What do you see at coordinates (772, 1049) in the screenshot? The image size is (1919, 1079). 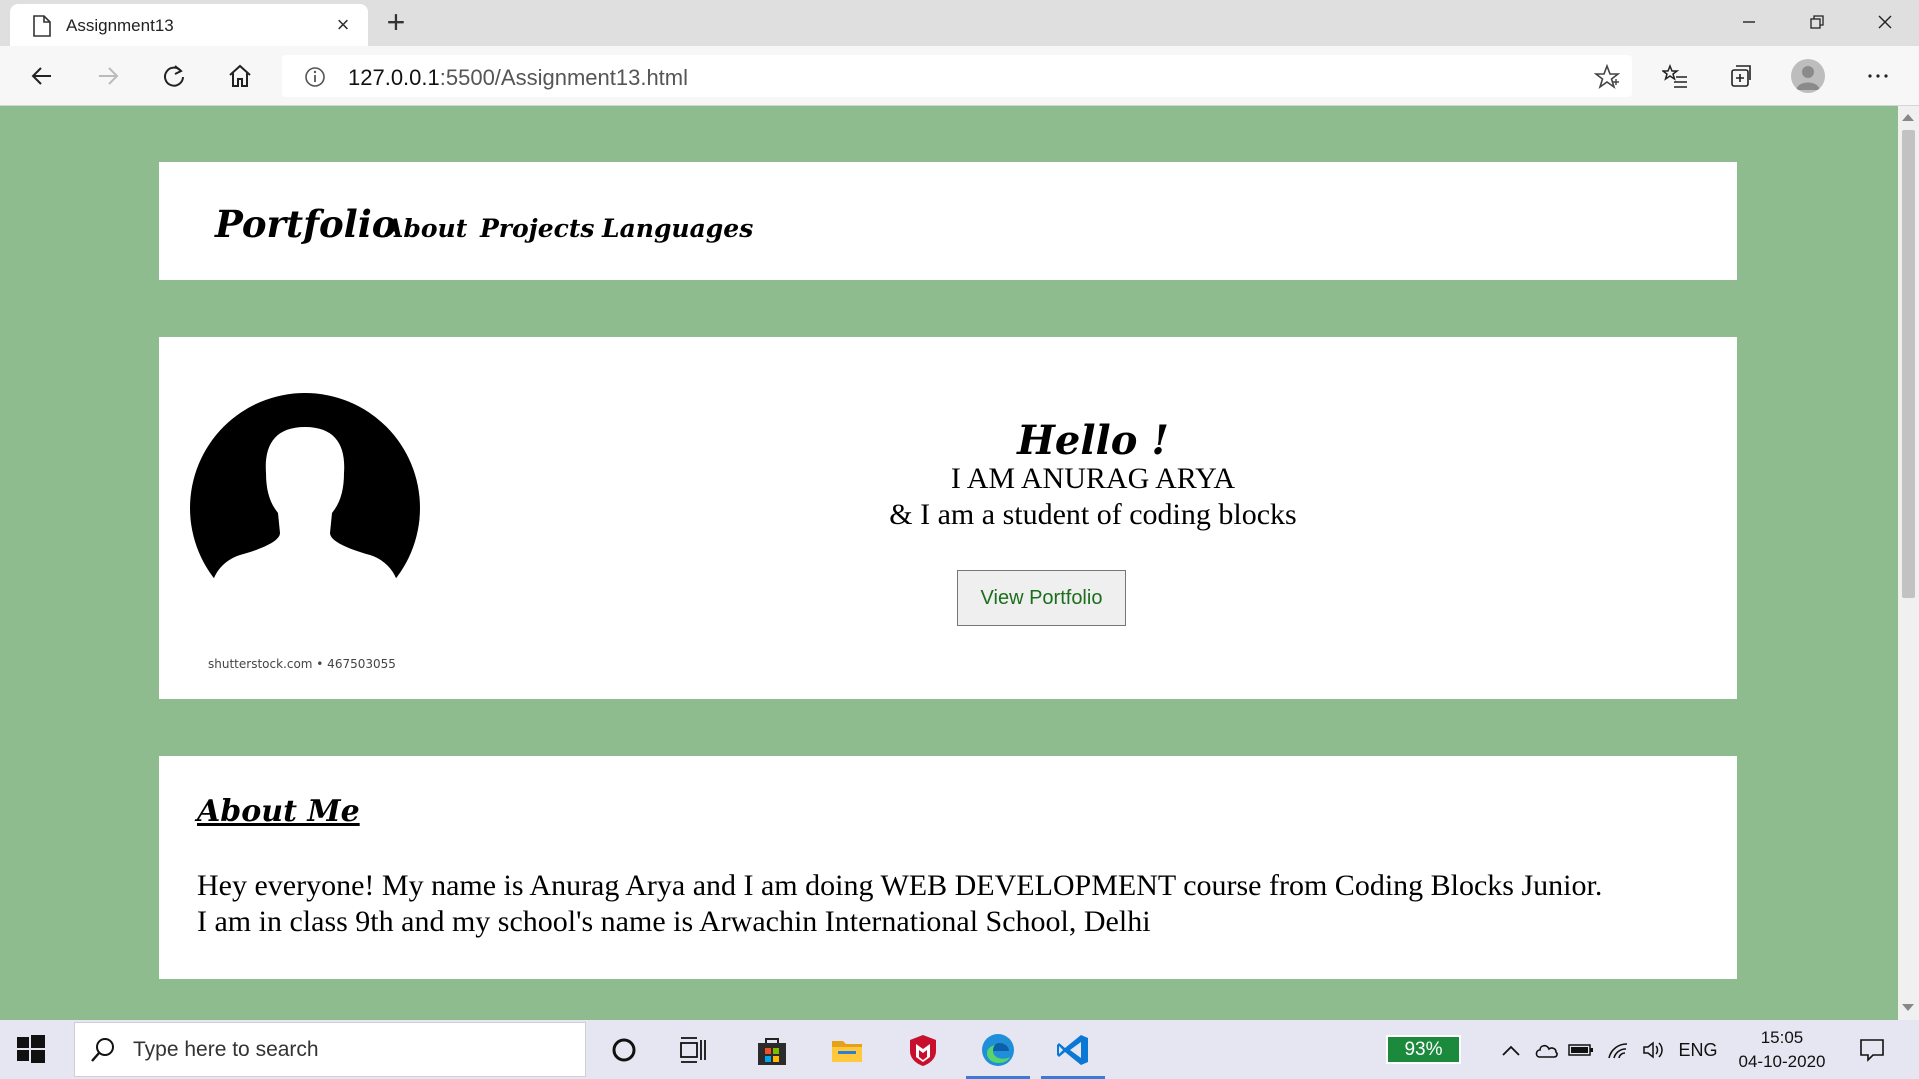 I see `store-icon` at bounding box center [772, 1049].